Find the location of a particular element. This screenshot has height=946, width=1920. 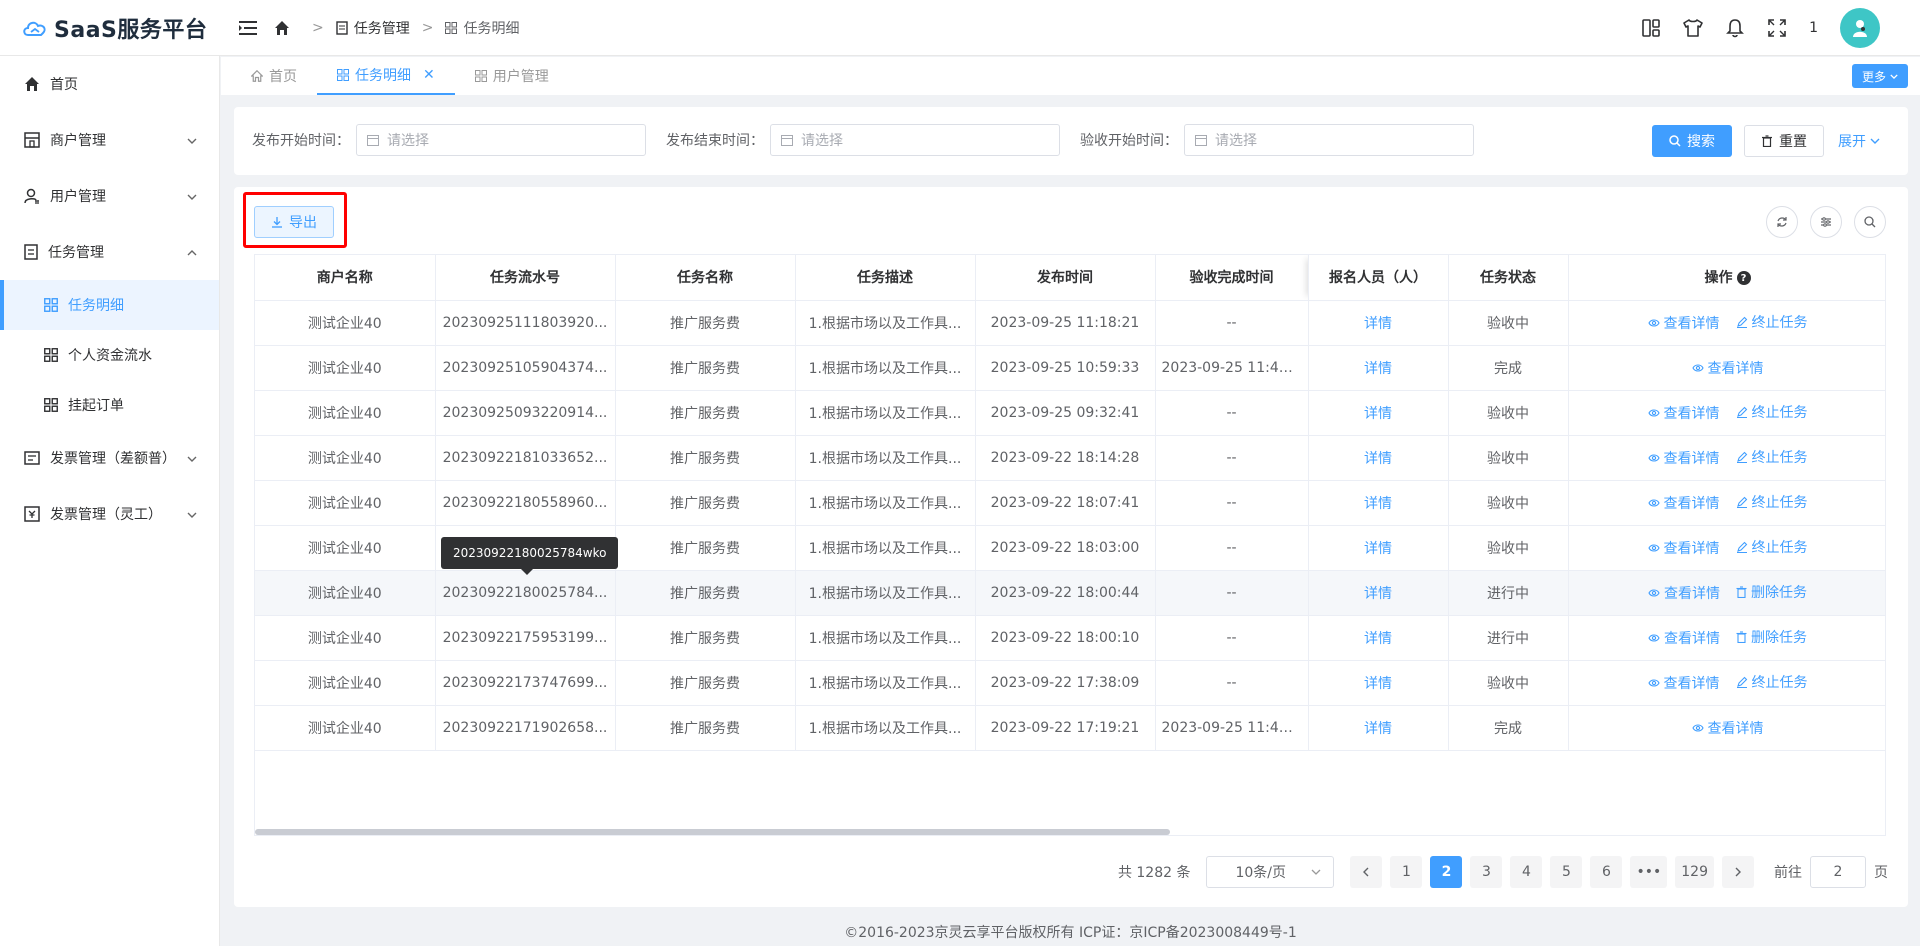

cell-publish-time: 2023-09-22 18:03:00 is located at coordinates (1065, 548).